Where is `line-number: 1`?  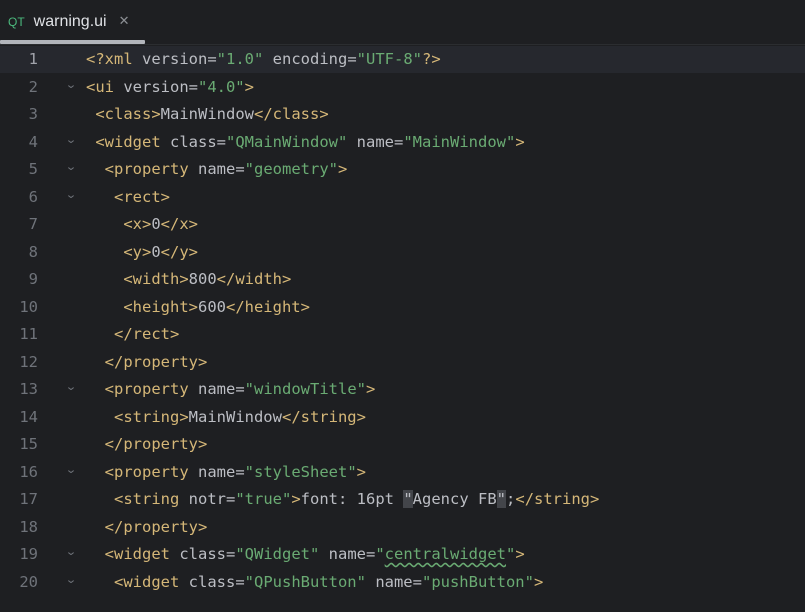
line-number: 1 is located at coordinates (33, 59).